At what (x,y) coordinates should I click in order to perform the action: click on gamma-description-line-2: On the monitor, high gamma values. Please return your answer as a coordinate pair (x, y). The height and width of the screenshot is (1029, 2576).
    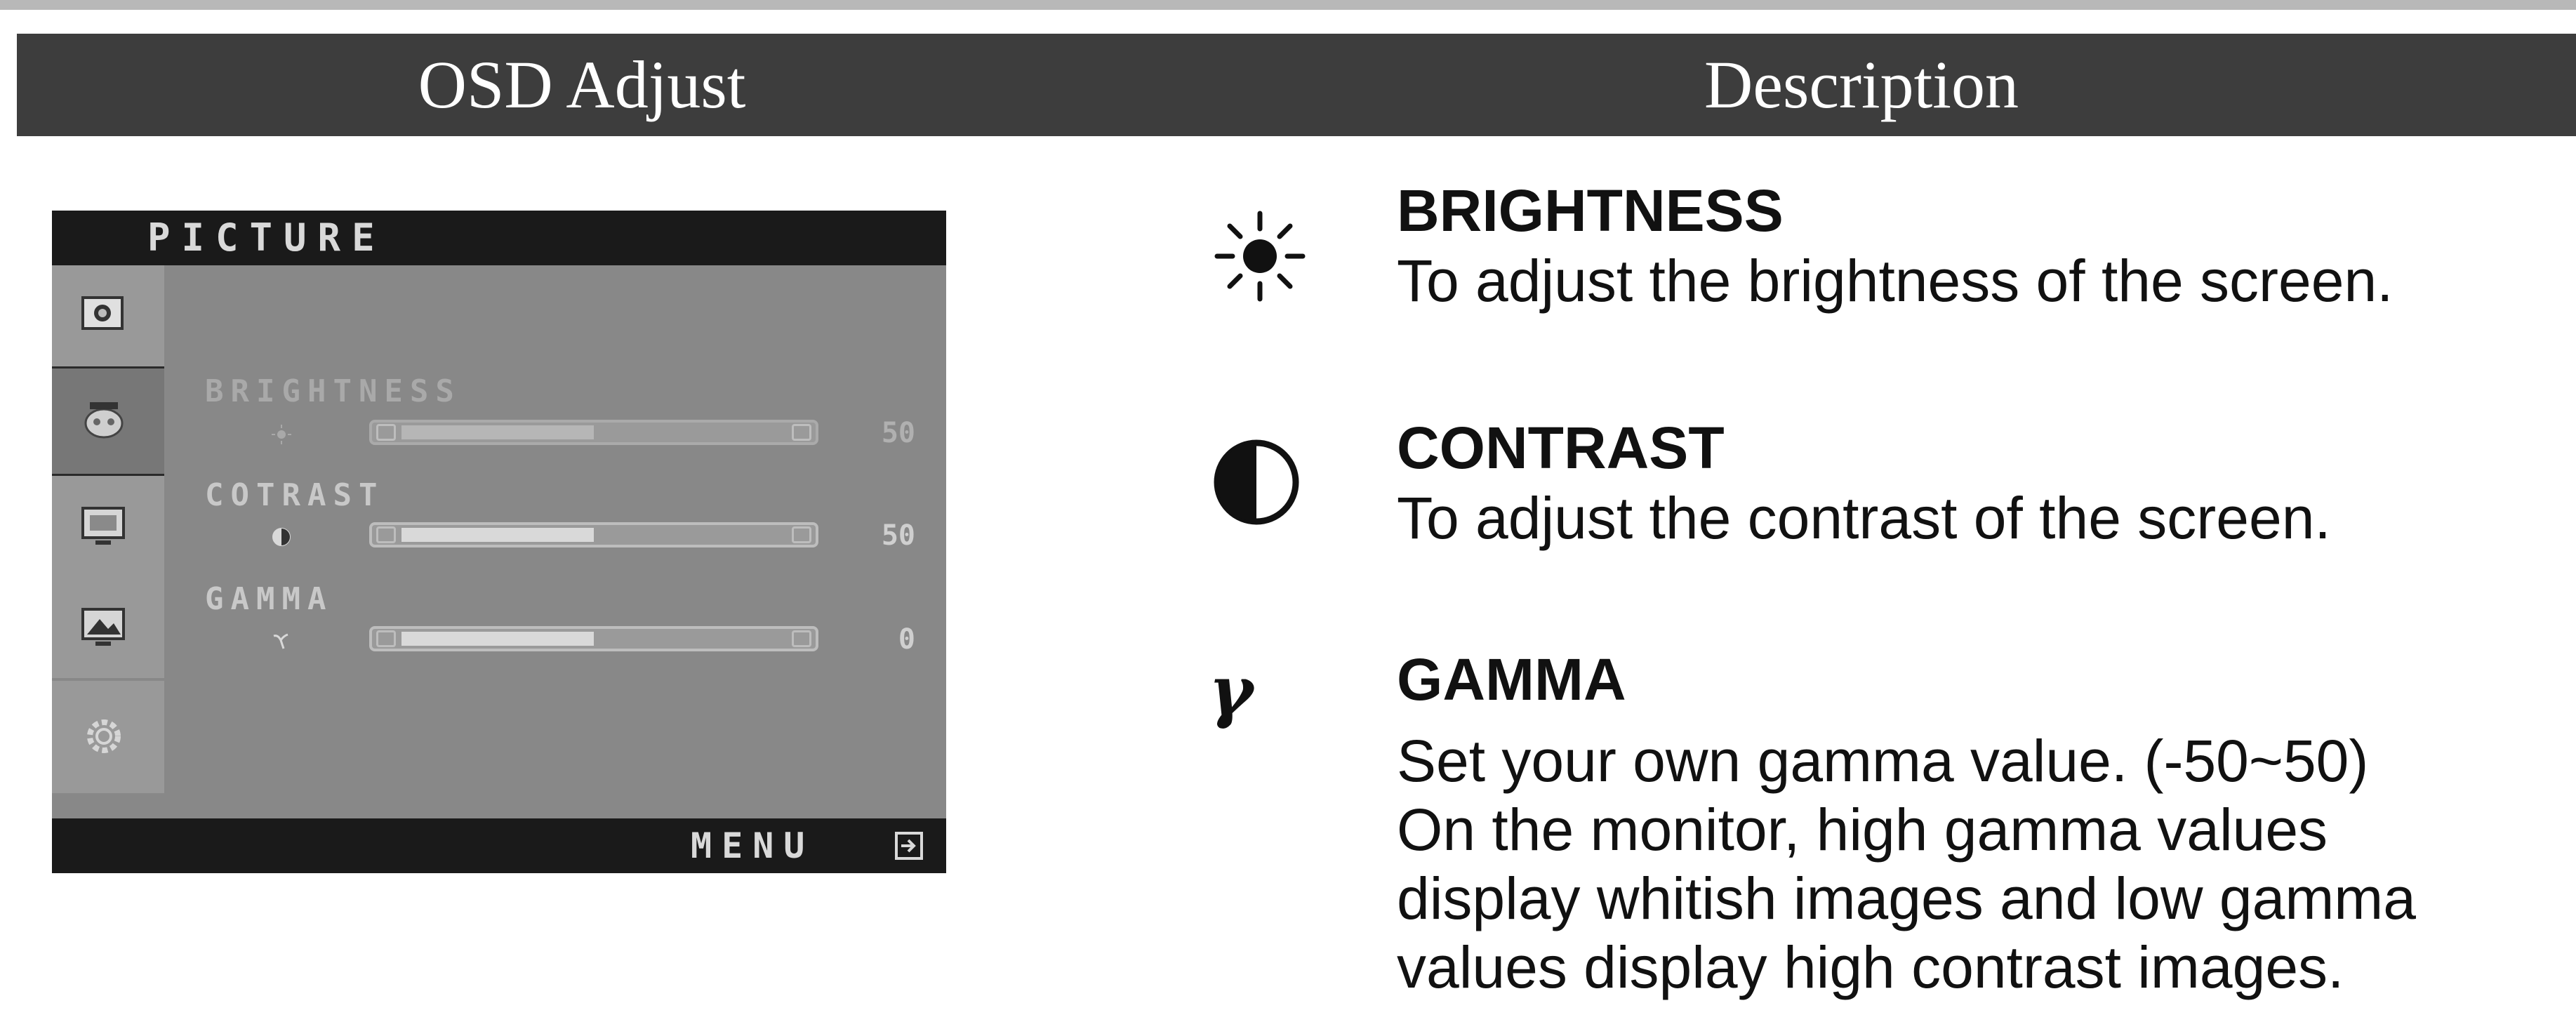
    Looking at the image, I should click on (1863, 830).